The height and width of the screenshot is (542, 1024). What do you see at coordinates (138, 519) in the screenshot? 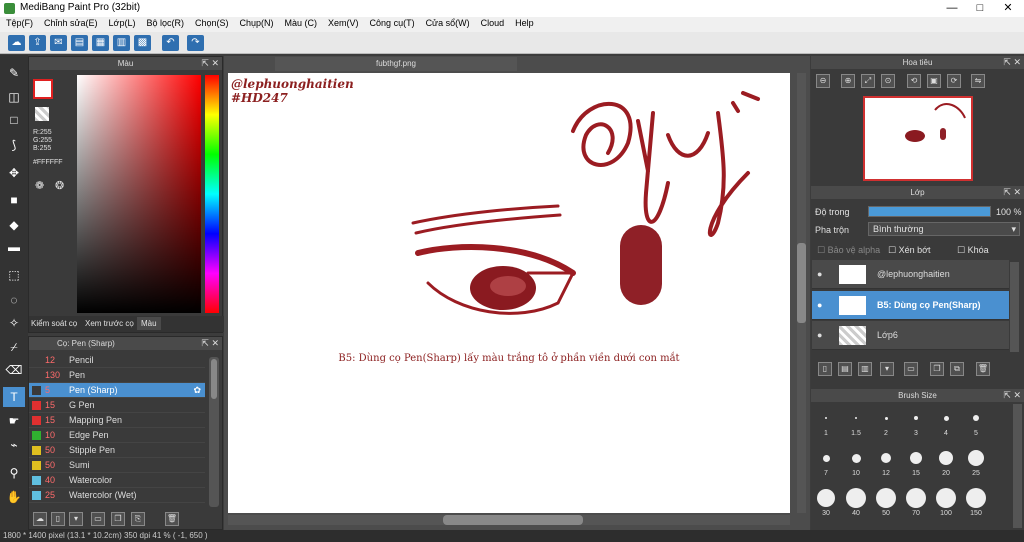
I see `copy-icon: ⎘` at bounding box center [138, 519].